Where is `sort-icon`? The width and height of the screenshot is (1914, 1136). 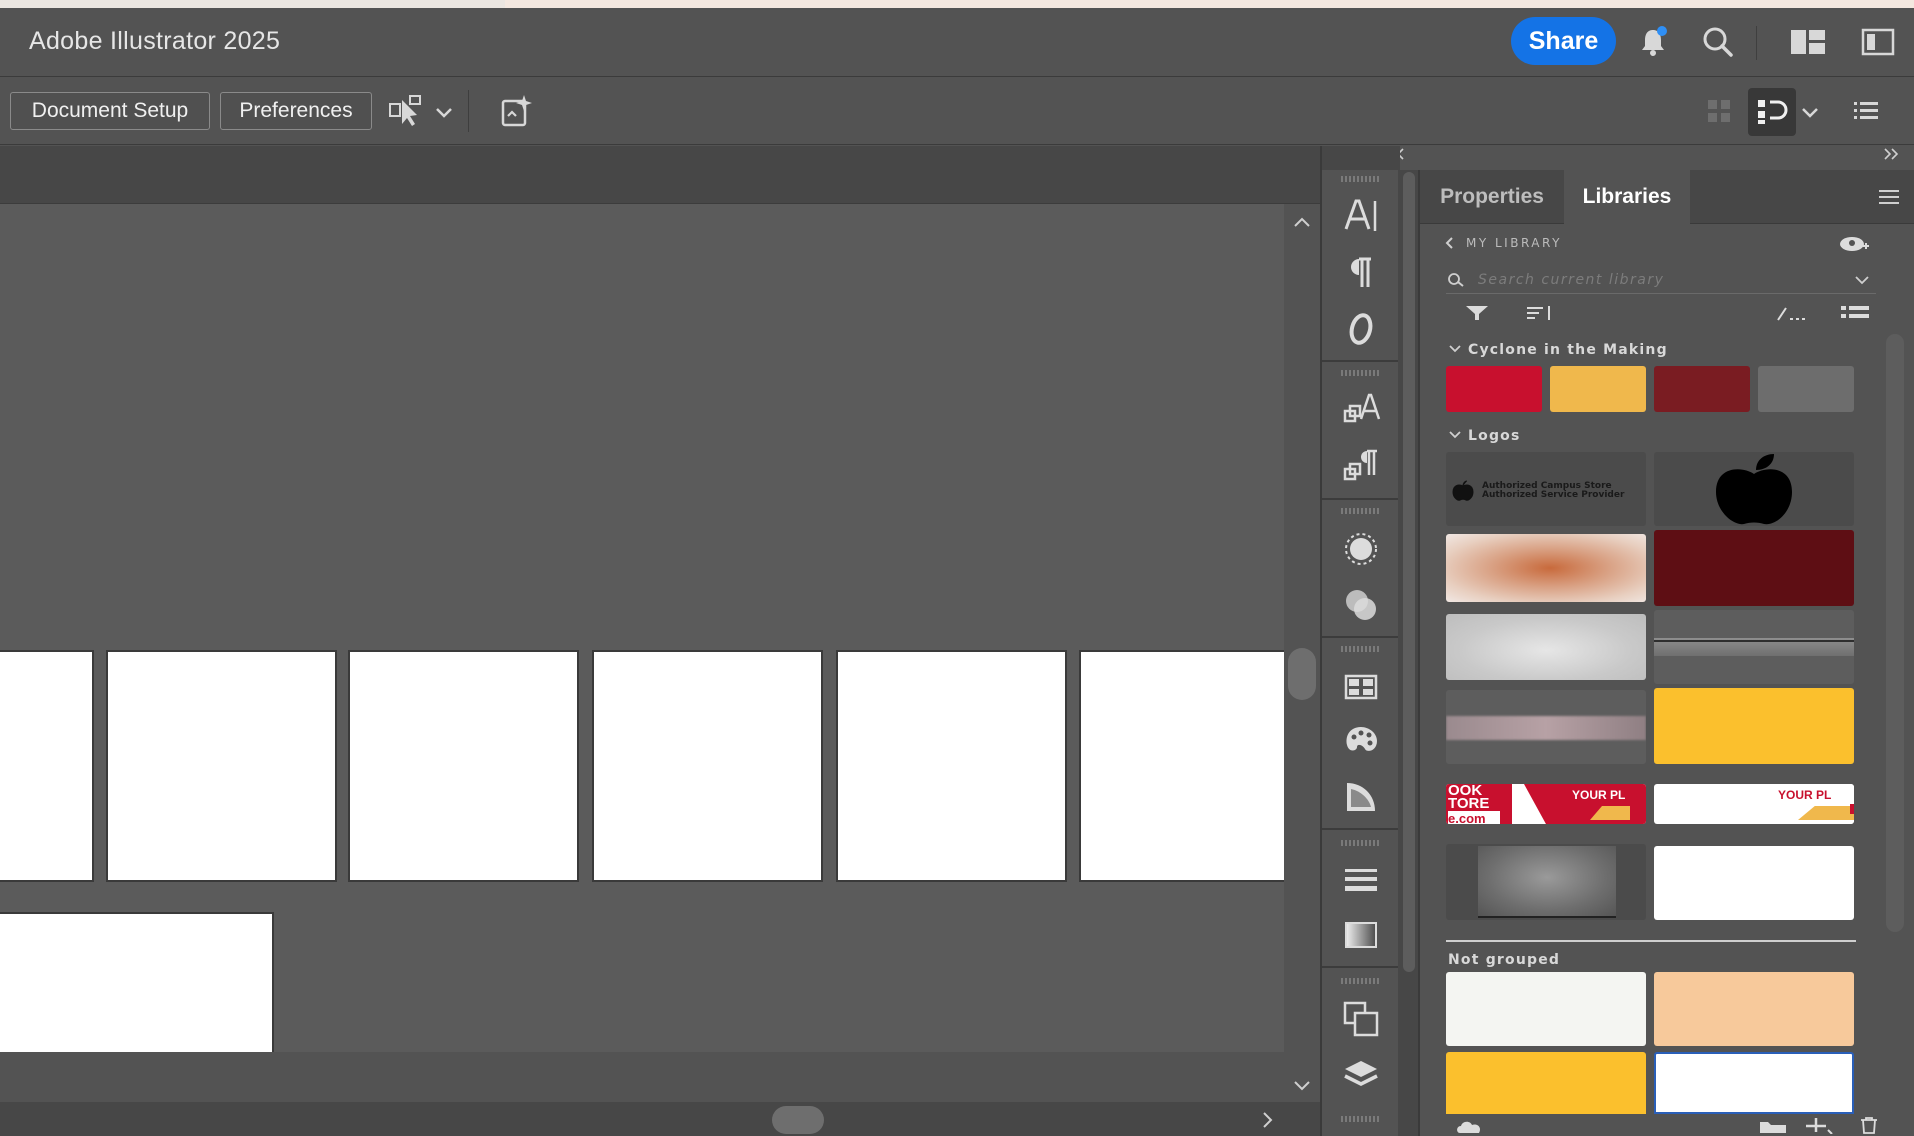 sort-icon is located at coordinates (1541, 315).